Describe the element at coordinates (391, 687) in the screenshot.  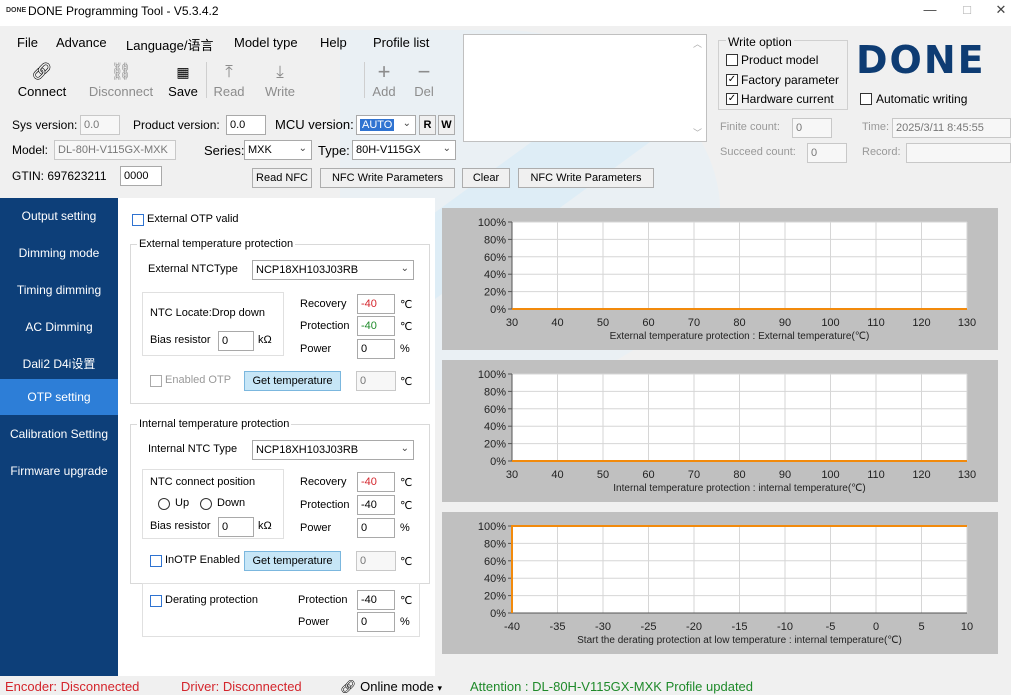
I see `online-mode-dropdown: 🔗︎ Online mode ▾` at that location.